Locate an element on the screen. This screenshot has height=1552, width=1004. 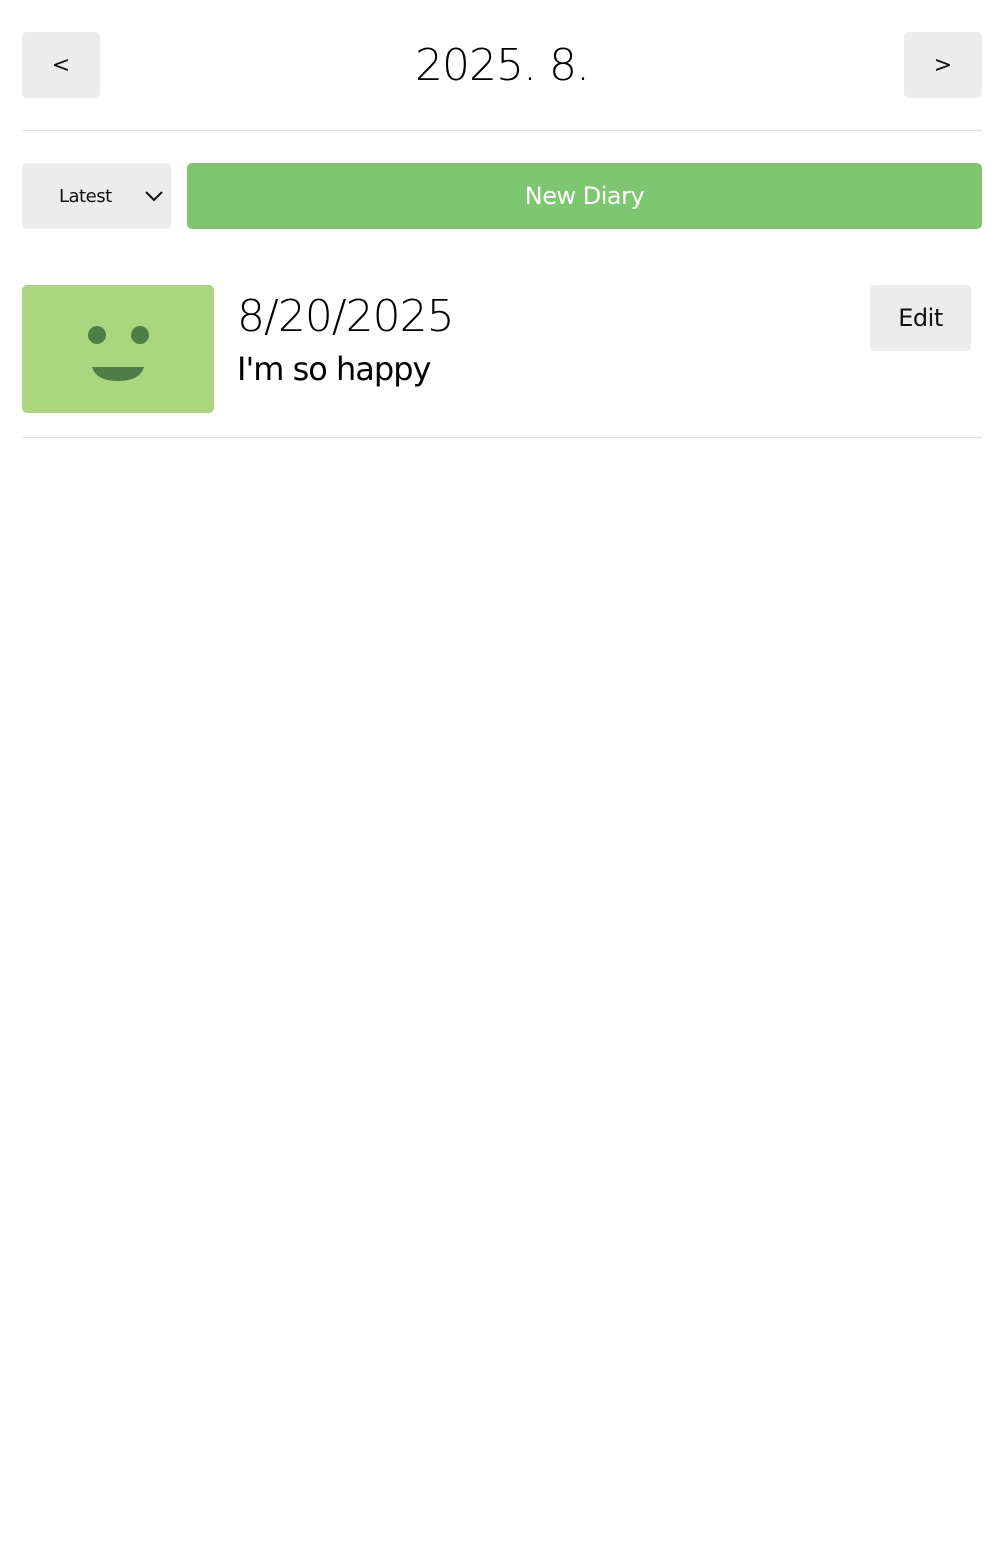
new-diary-button: New Diary is located at coordinates (584, 196).